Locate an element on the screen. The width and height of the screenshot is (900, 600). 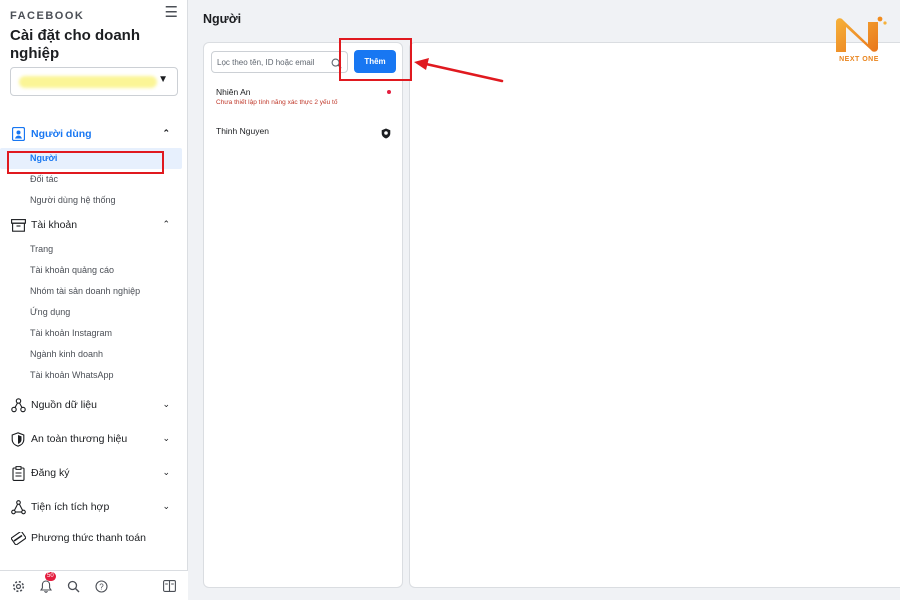
section-label: Tài khoản is located at coordinates (54, 225).